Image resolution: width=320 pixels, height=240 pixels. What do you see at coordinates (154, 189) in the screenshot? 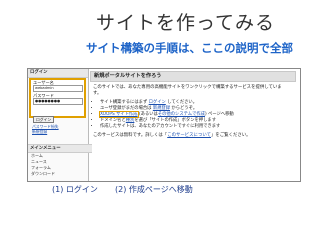
I see `step-2-label: (2) 作成ページへ移動` at bounding box center [154, 189].